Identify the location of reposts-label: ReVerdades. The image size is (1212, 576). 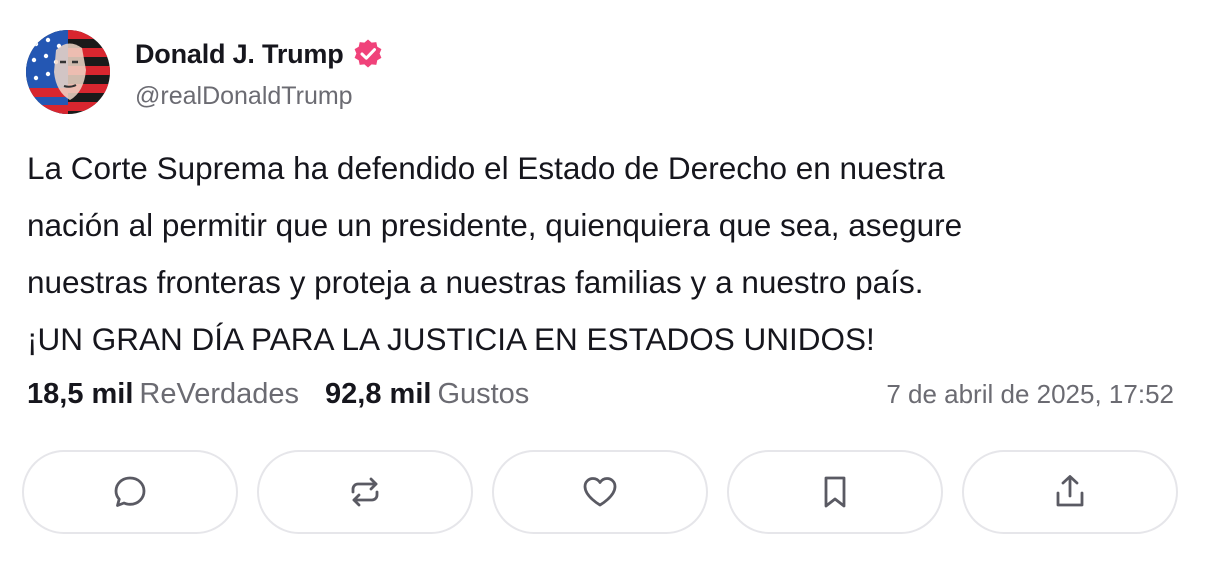
(219, 394).